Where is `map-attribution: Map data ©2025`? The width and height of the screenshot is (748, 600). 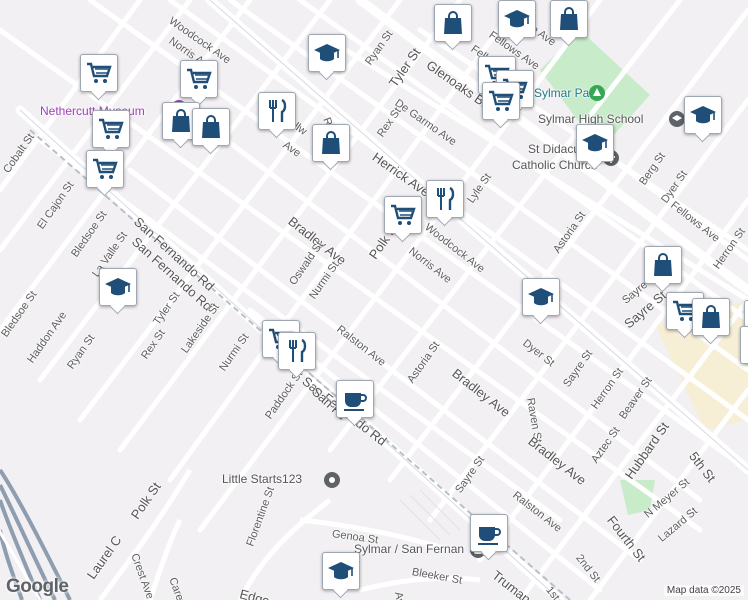 map-attribution: Map data ©2025 is located at coordinates (703, 590).